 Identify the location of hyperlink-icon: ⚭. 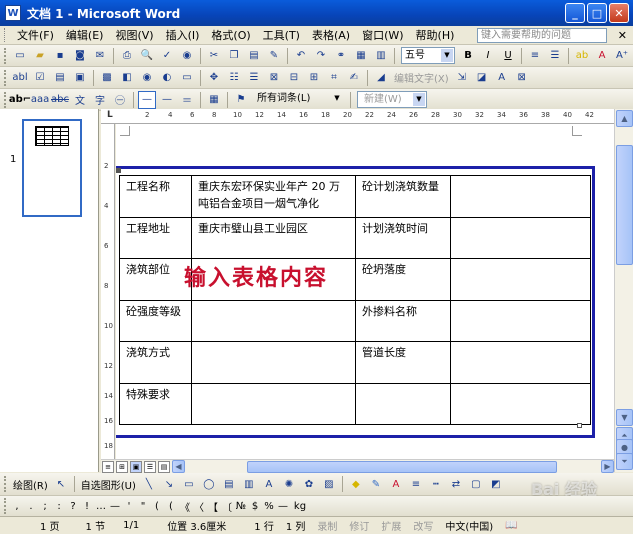
(341, 56).